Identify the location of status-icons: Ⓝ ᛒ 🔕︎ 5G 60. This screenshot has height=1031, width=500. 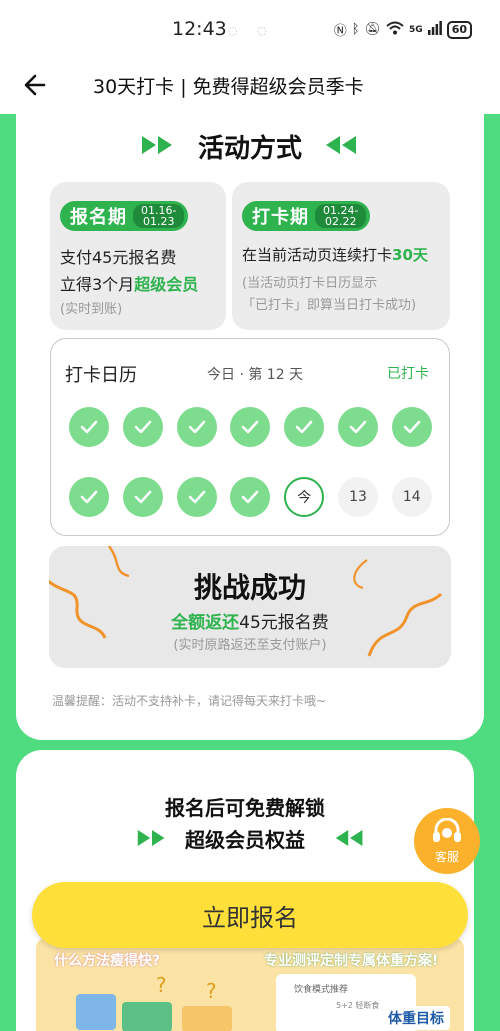
(403, 29).